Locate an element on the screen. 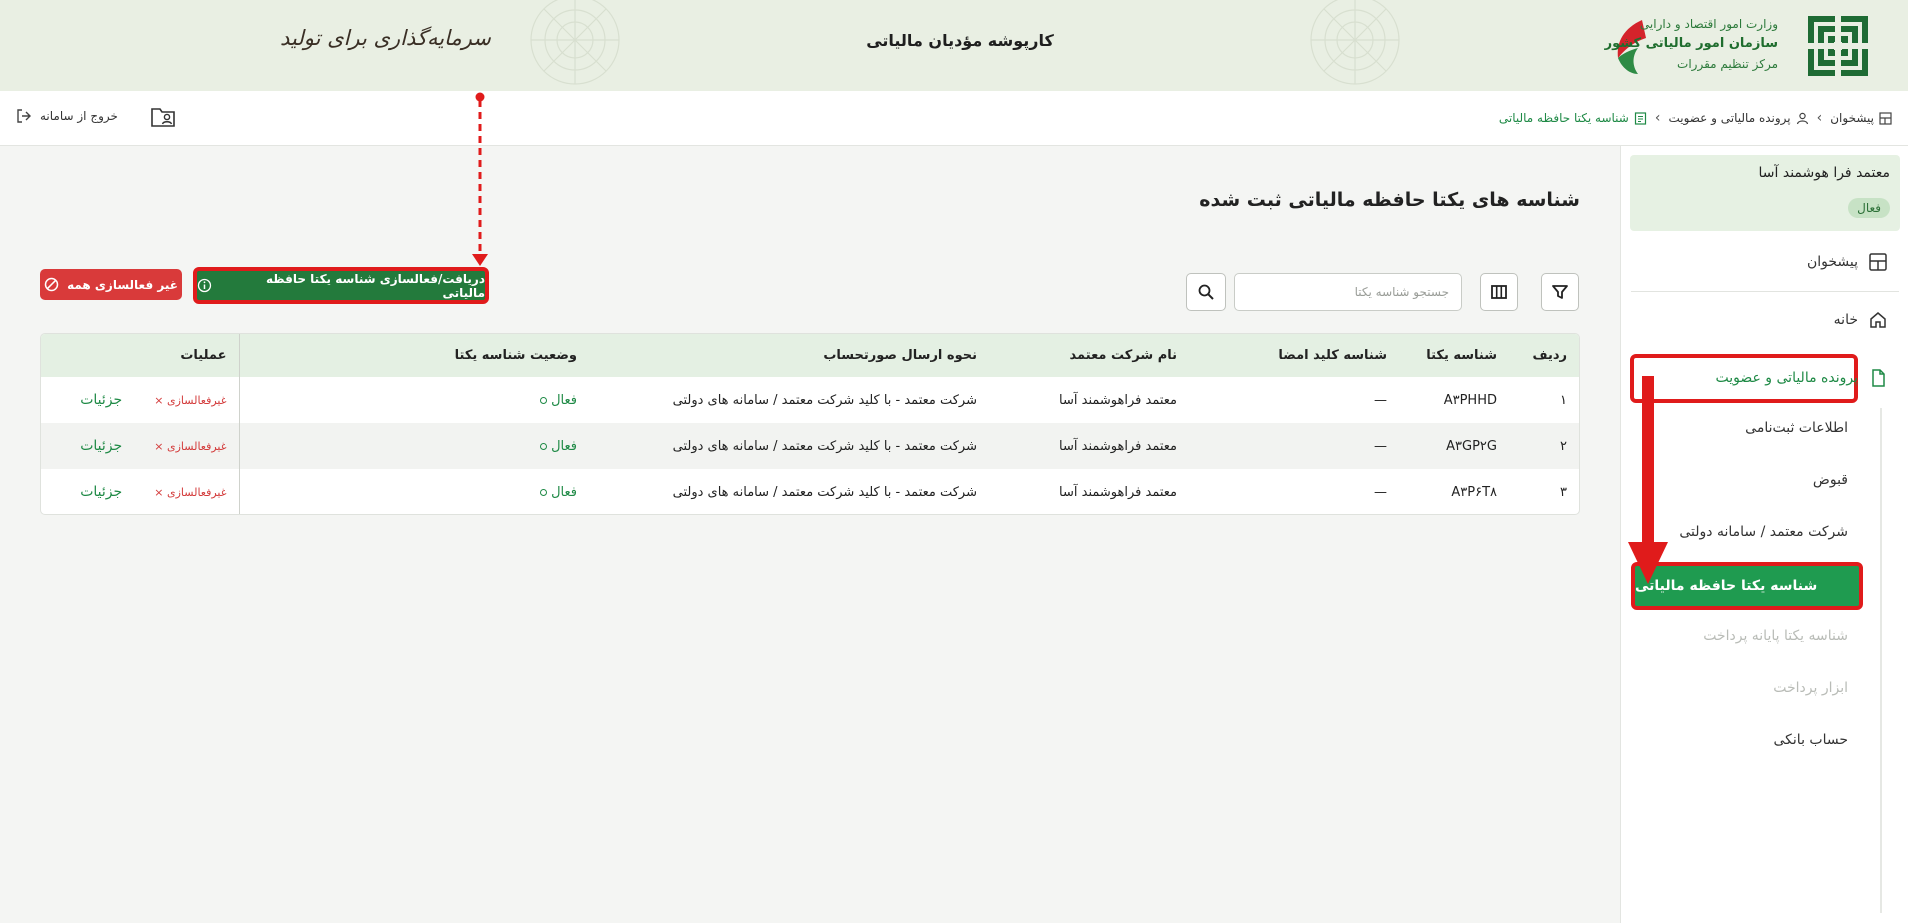 This screenshot has width=1908, height=923. cell-row-number: ۱ is located at coordinates (1563, 400).